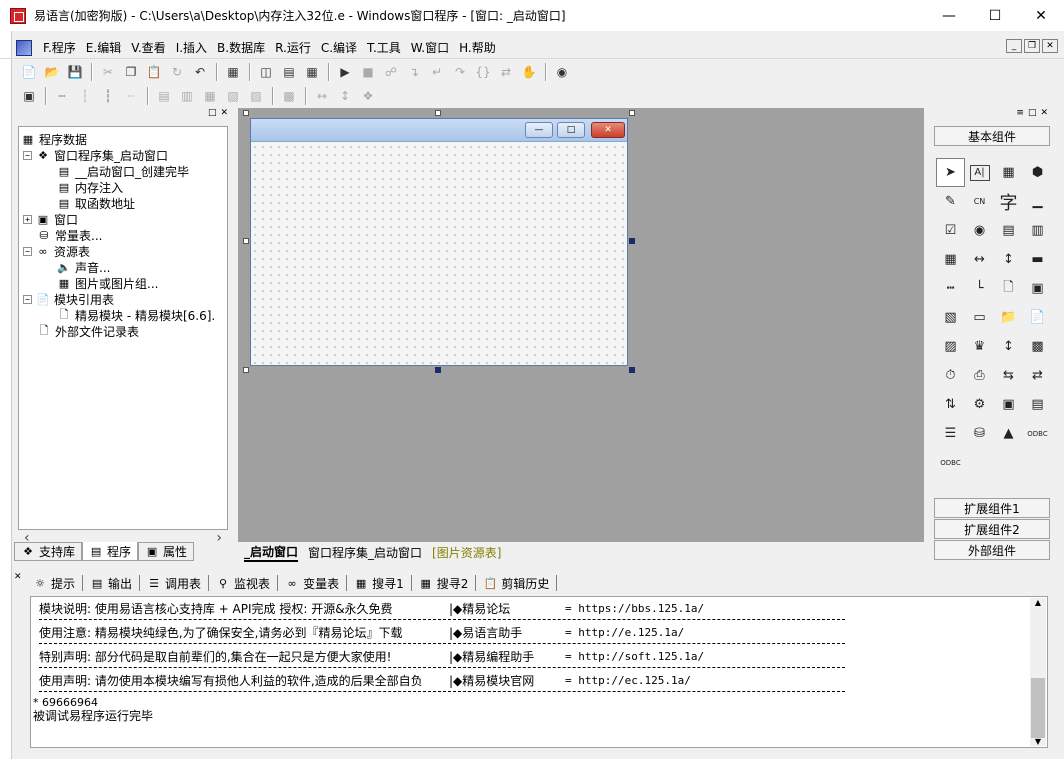 This screenshot has width=1064, height=759. Describe the element at coordinates (477, 47) in the screenshot. I see `menu-help: H.帮助` at that location.